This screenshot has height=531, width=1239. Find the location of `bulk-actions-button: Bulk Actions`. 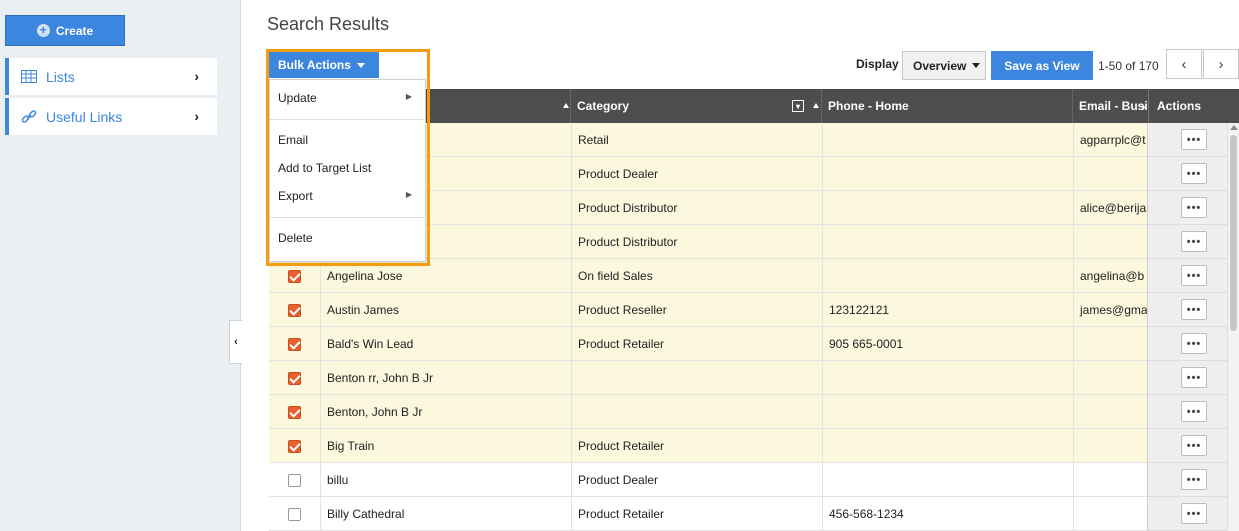

bulk-actions-button: Bulk Actions is located at coordinates (324, 65).